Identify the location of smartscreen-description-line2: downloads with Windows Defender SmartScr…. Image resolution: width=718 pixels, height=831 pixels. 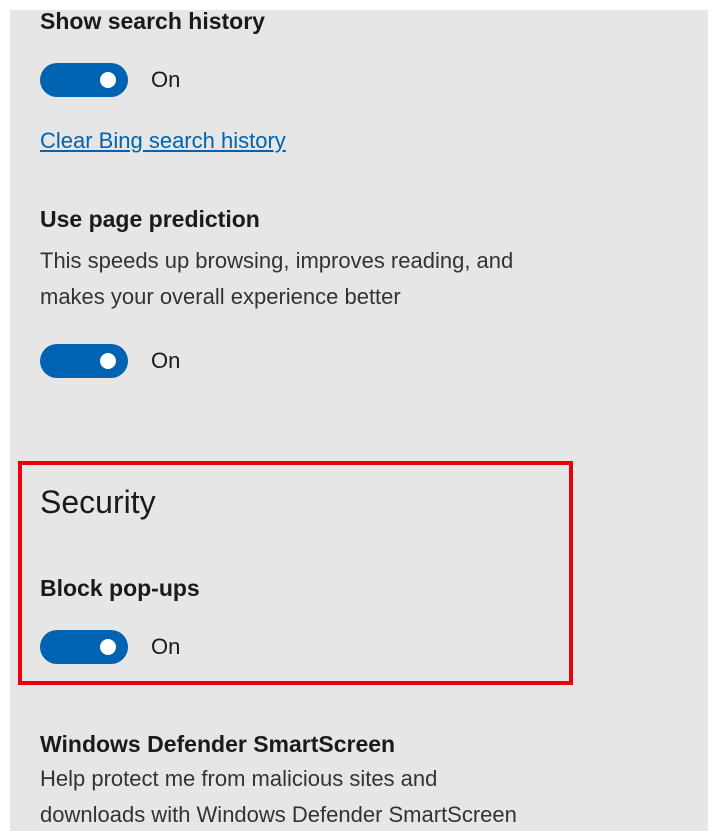
(278, 814).